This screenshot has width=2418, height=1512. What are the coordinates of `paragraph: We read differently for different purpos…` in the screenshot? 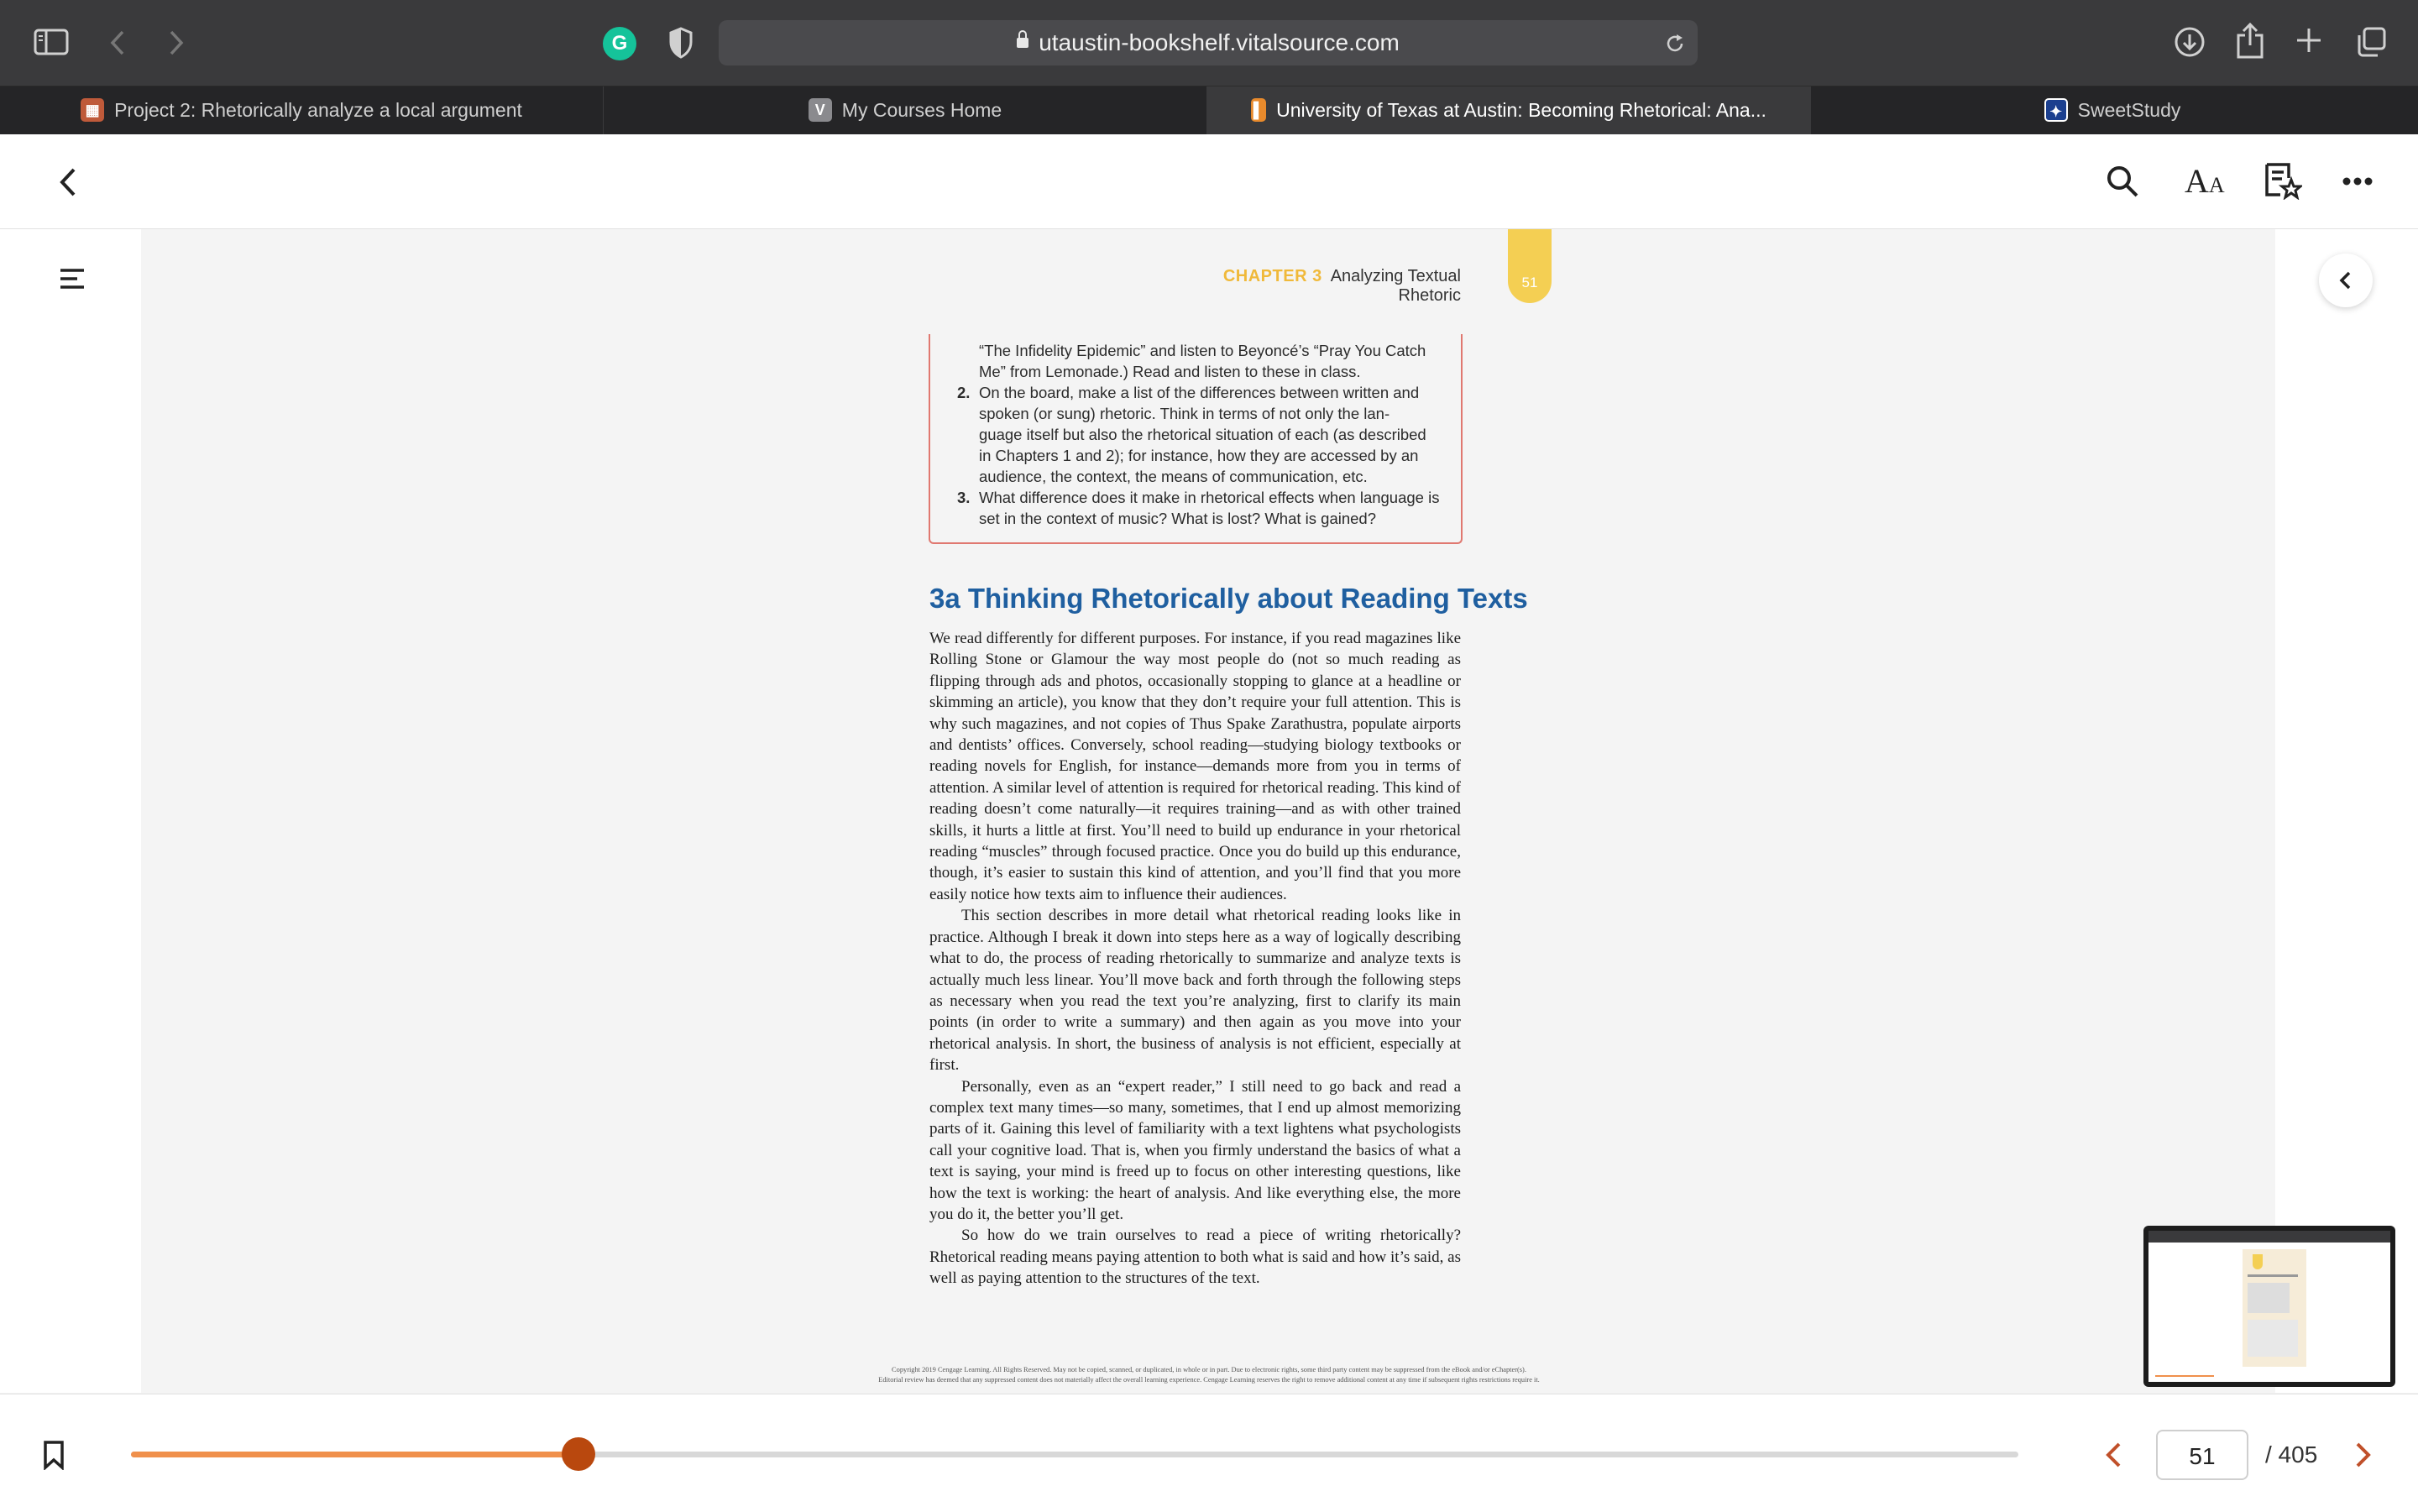 It's located at (1195, 766).